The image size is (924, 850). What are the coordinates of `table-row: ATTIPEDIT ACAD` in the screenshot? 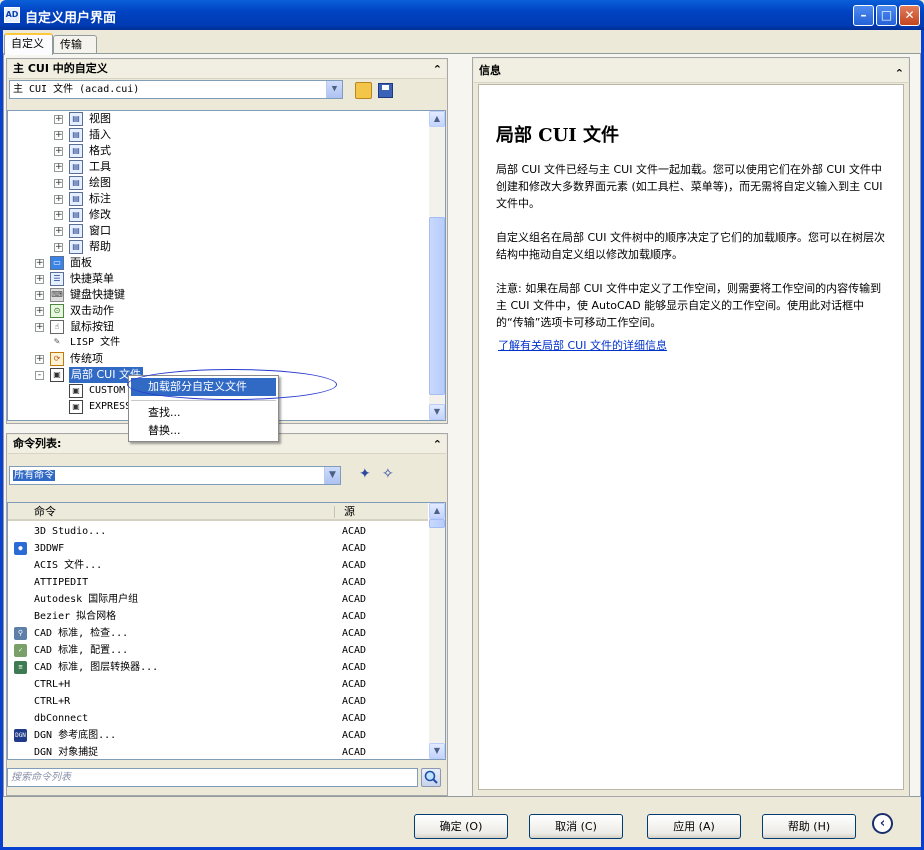 It's located at (218, 582).